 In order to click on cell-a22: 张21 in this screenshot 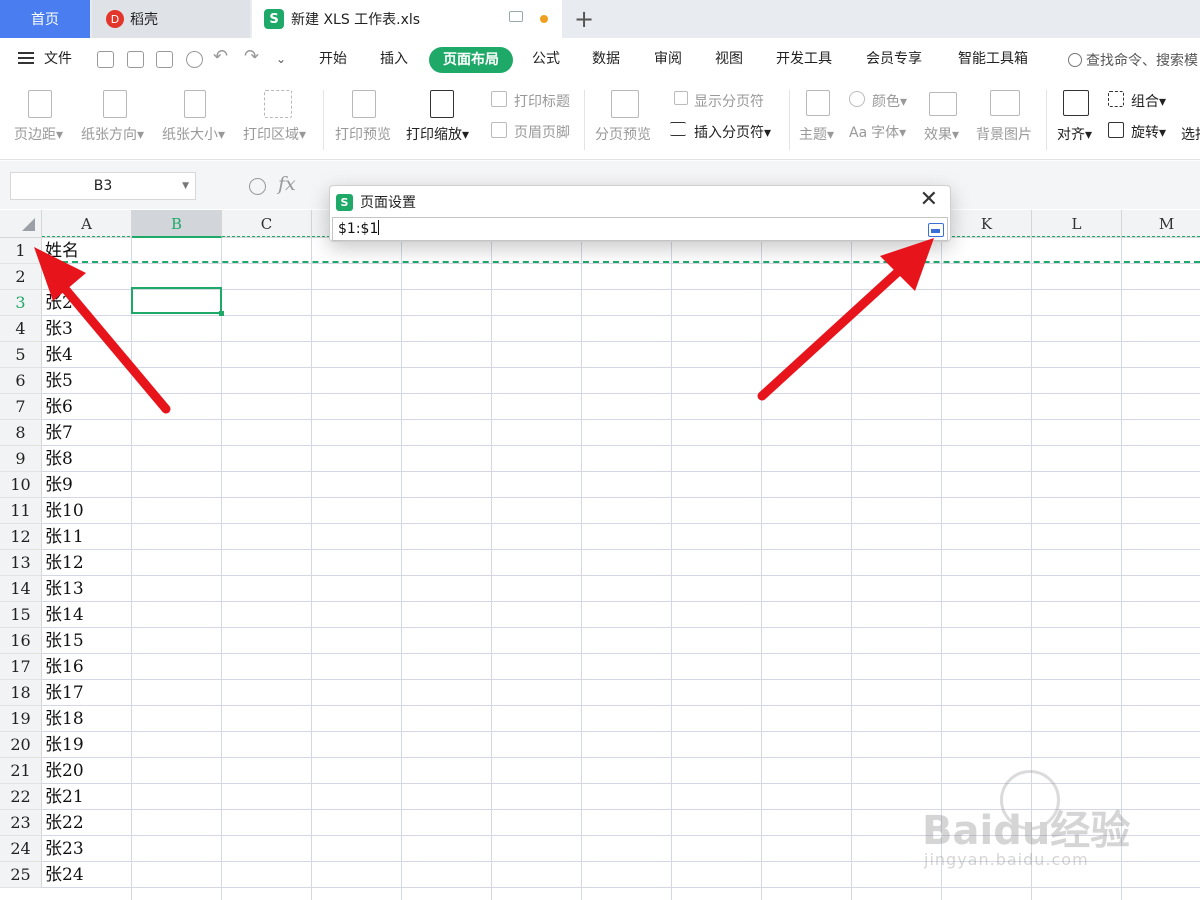, I will do `click(87, 797)`.